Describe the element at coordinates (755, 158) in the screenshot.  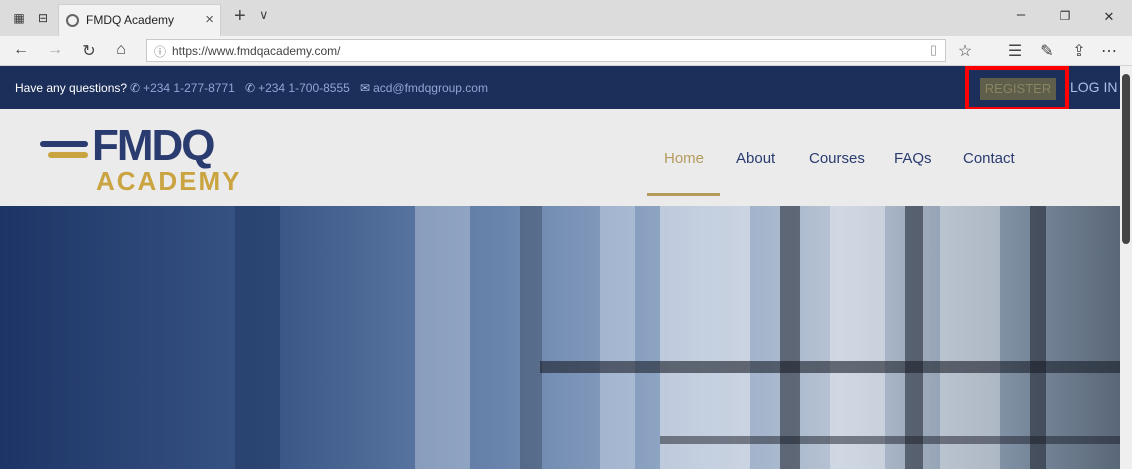
I see `nav-about: About` at that location.